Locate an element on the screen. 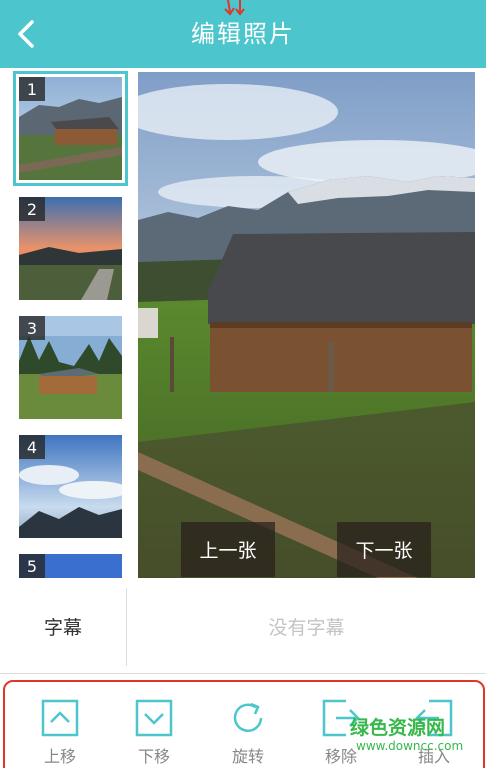 The height and width of the screenshot is (768, 486). rotate-label: 旋转 is located at coordinates (247, 756).